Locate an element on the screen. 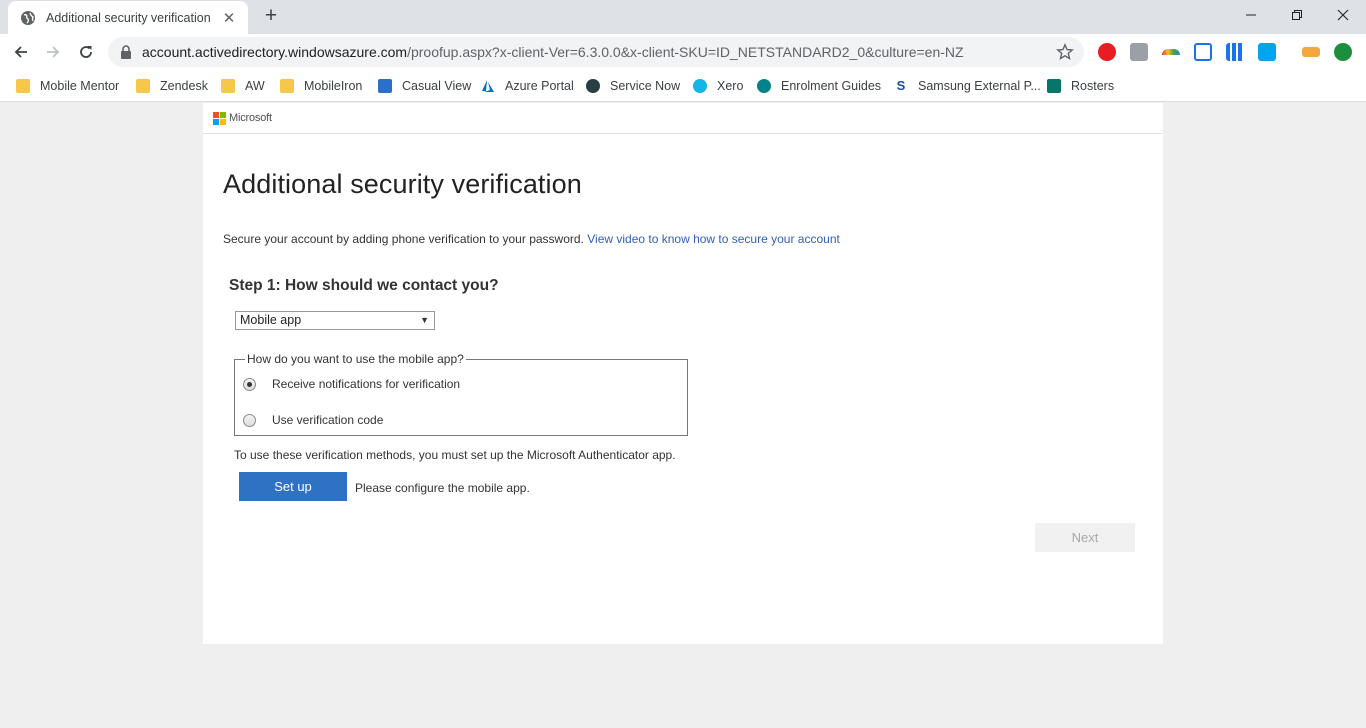 This screenshot has width=1366, height=728. contact-method-select: Mobile app ▼ is located at coordinates (335, 320).